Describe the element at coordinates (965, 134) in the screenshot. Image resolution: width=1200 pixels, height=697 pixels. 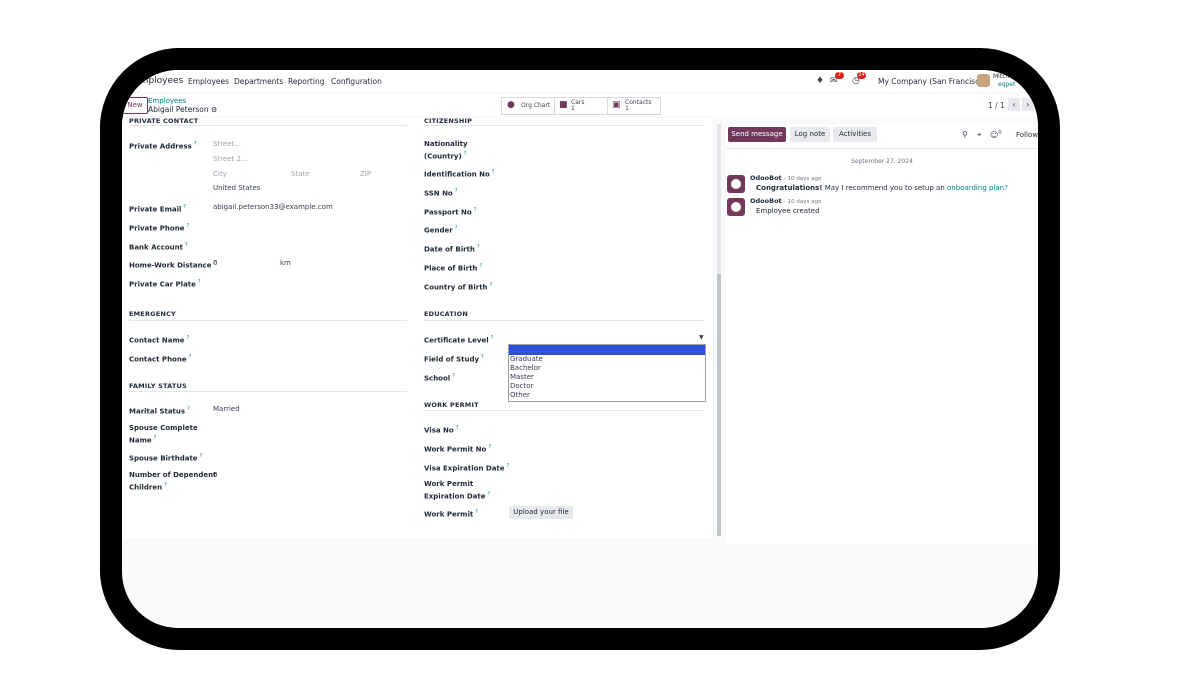
I see `search-icon: ⚲` at that location.